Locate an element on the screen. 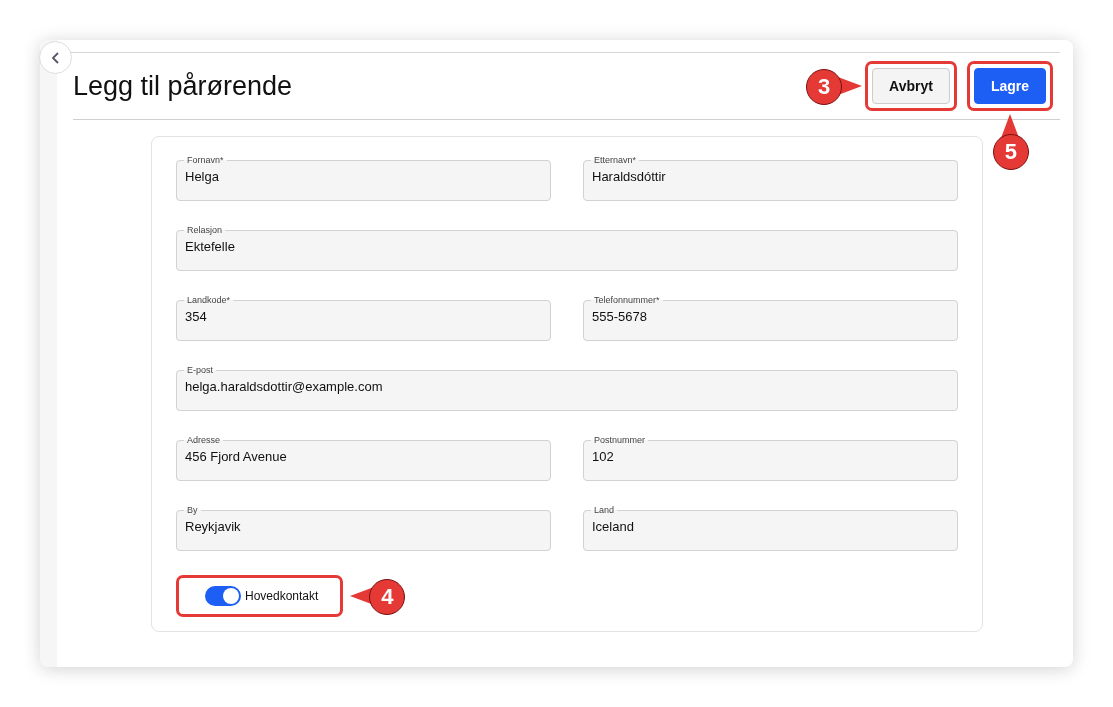  field-value: helga.haraldsdottir@example.com is located at coordinates (284, 386).